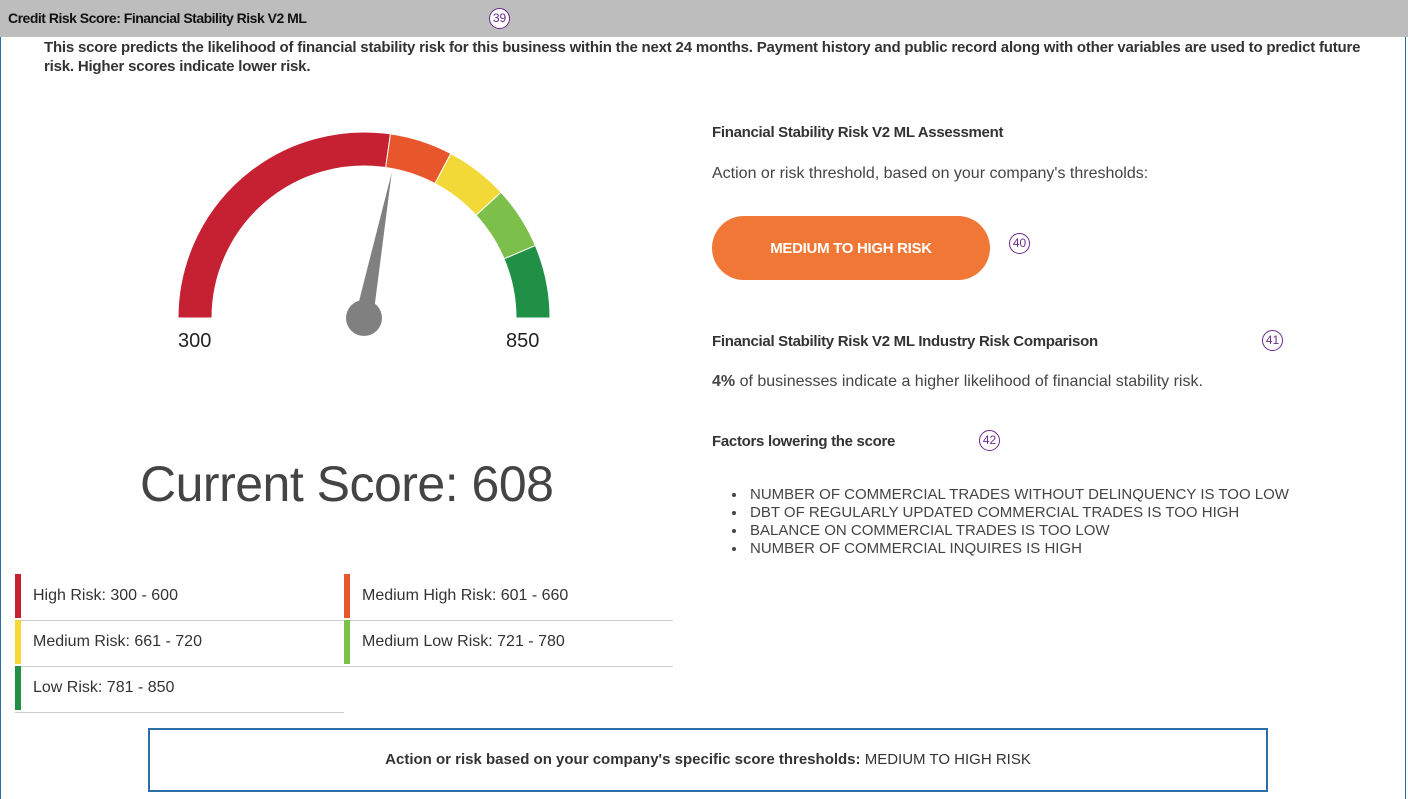 The image size is (1408, 799). I want to click on factor-item: NUMBER OF COMMERCIAL INQUIRES IS HIGH, so click(1065, 549).